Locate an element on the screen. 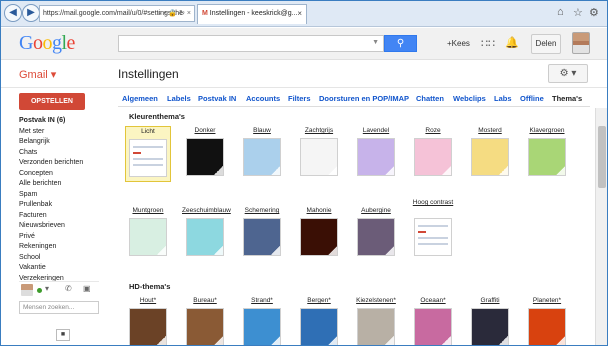  home-icon: ⌂ is located at coordinates (560, 12).